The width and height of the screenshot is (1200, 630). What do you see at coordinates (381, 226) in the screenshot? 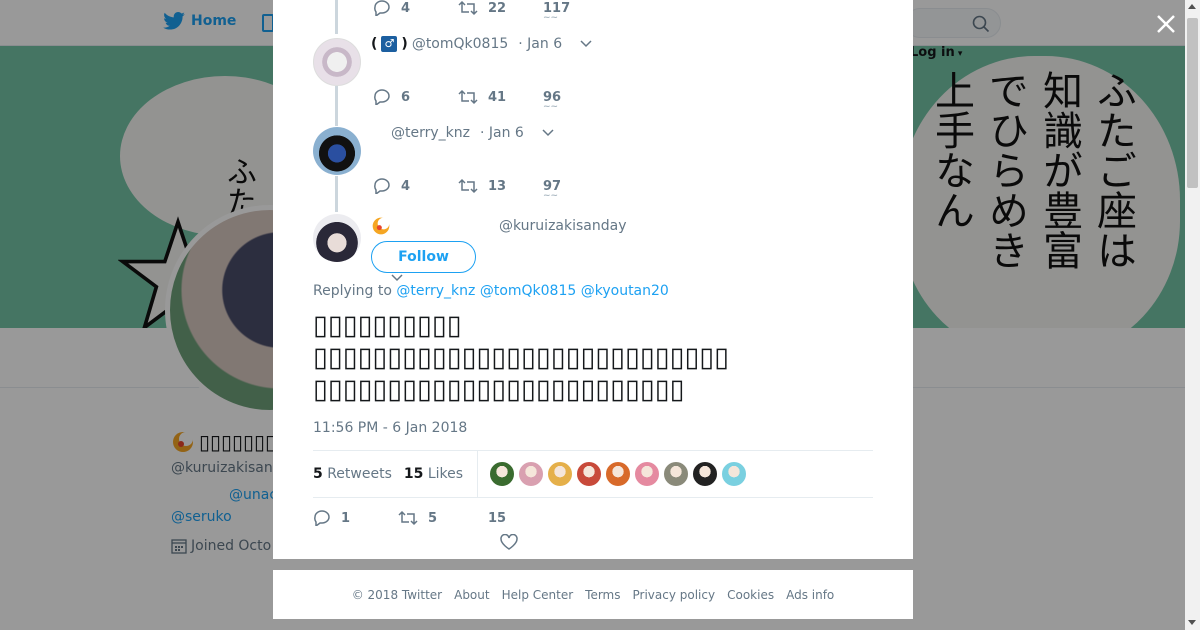
I see `crescent-moon-icon` at bounding box center [381, 226].